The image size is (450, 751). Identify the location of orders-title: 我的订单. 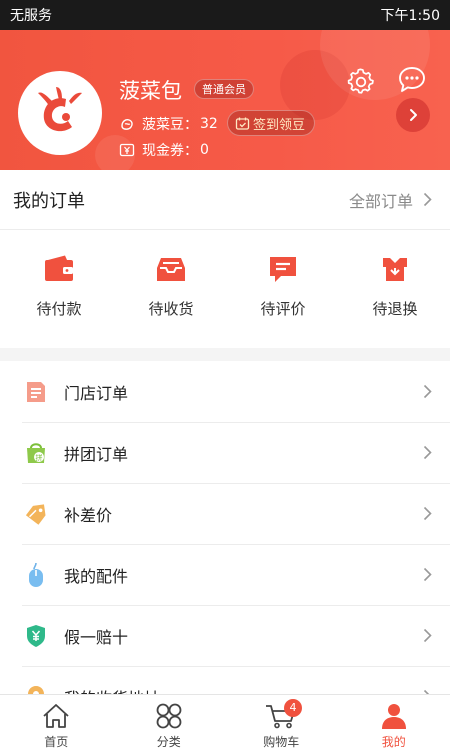
(49, 201).